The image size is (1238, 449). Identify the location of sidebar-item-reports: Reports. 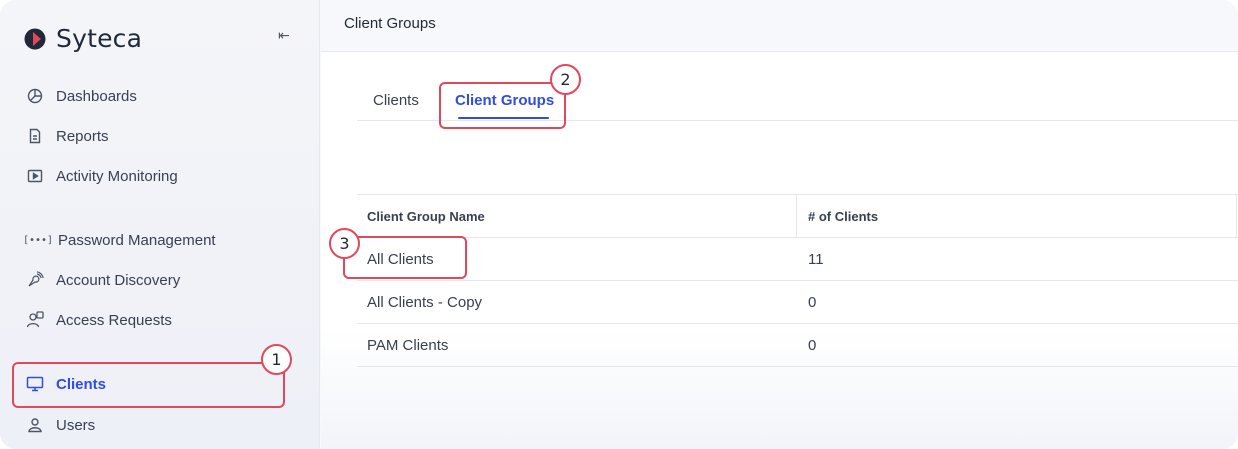
(67, 136).